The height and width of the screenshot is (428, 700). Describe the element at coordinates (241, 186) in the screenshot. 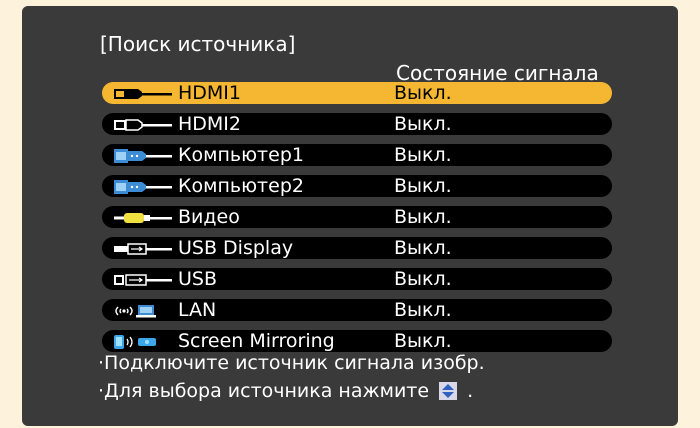

I see `source-label: Компьютер2` at that location.